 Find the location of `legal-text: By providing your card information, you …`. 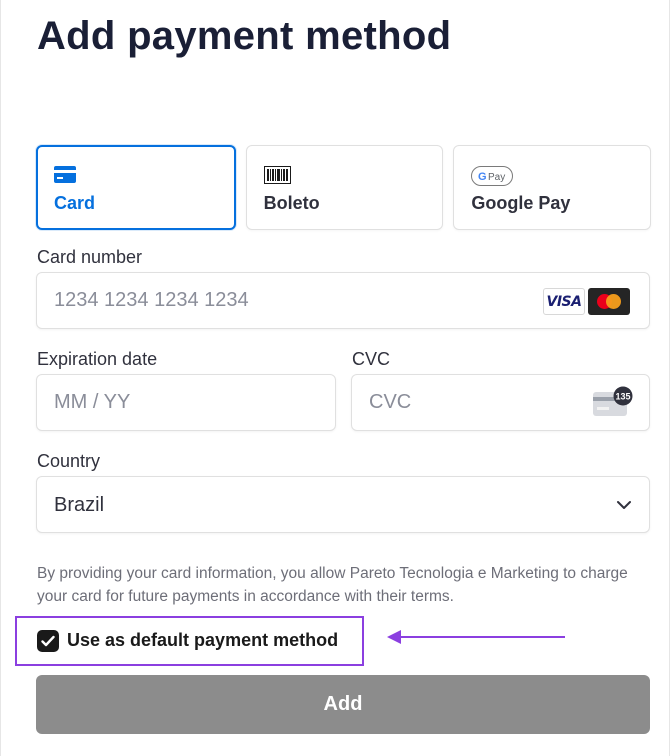

legal-text: By providing your card information, you … is located at coordinates (332, 585).